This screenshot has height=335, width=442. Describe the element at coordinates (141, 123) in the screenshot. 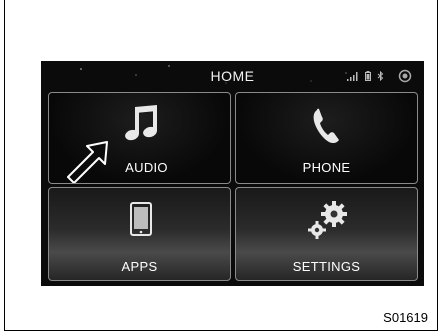

I see `music-note-icon` at that location.